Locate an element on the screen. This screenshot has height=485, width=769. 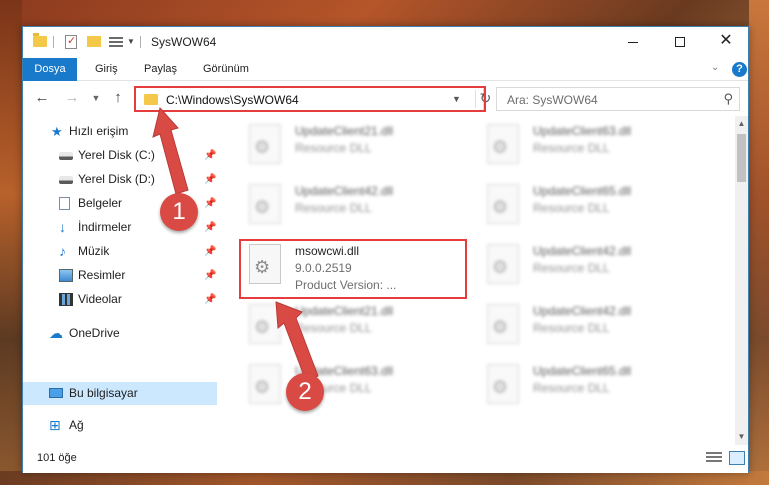
sidebar-item-label: Ağ is located at coordinates (76, 425).